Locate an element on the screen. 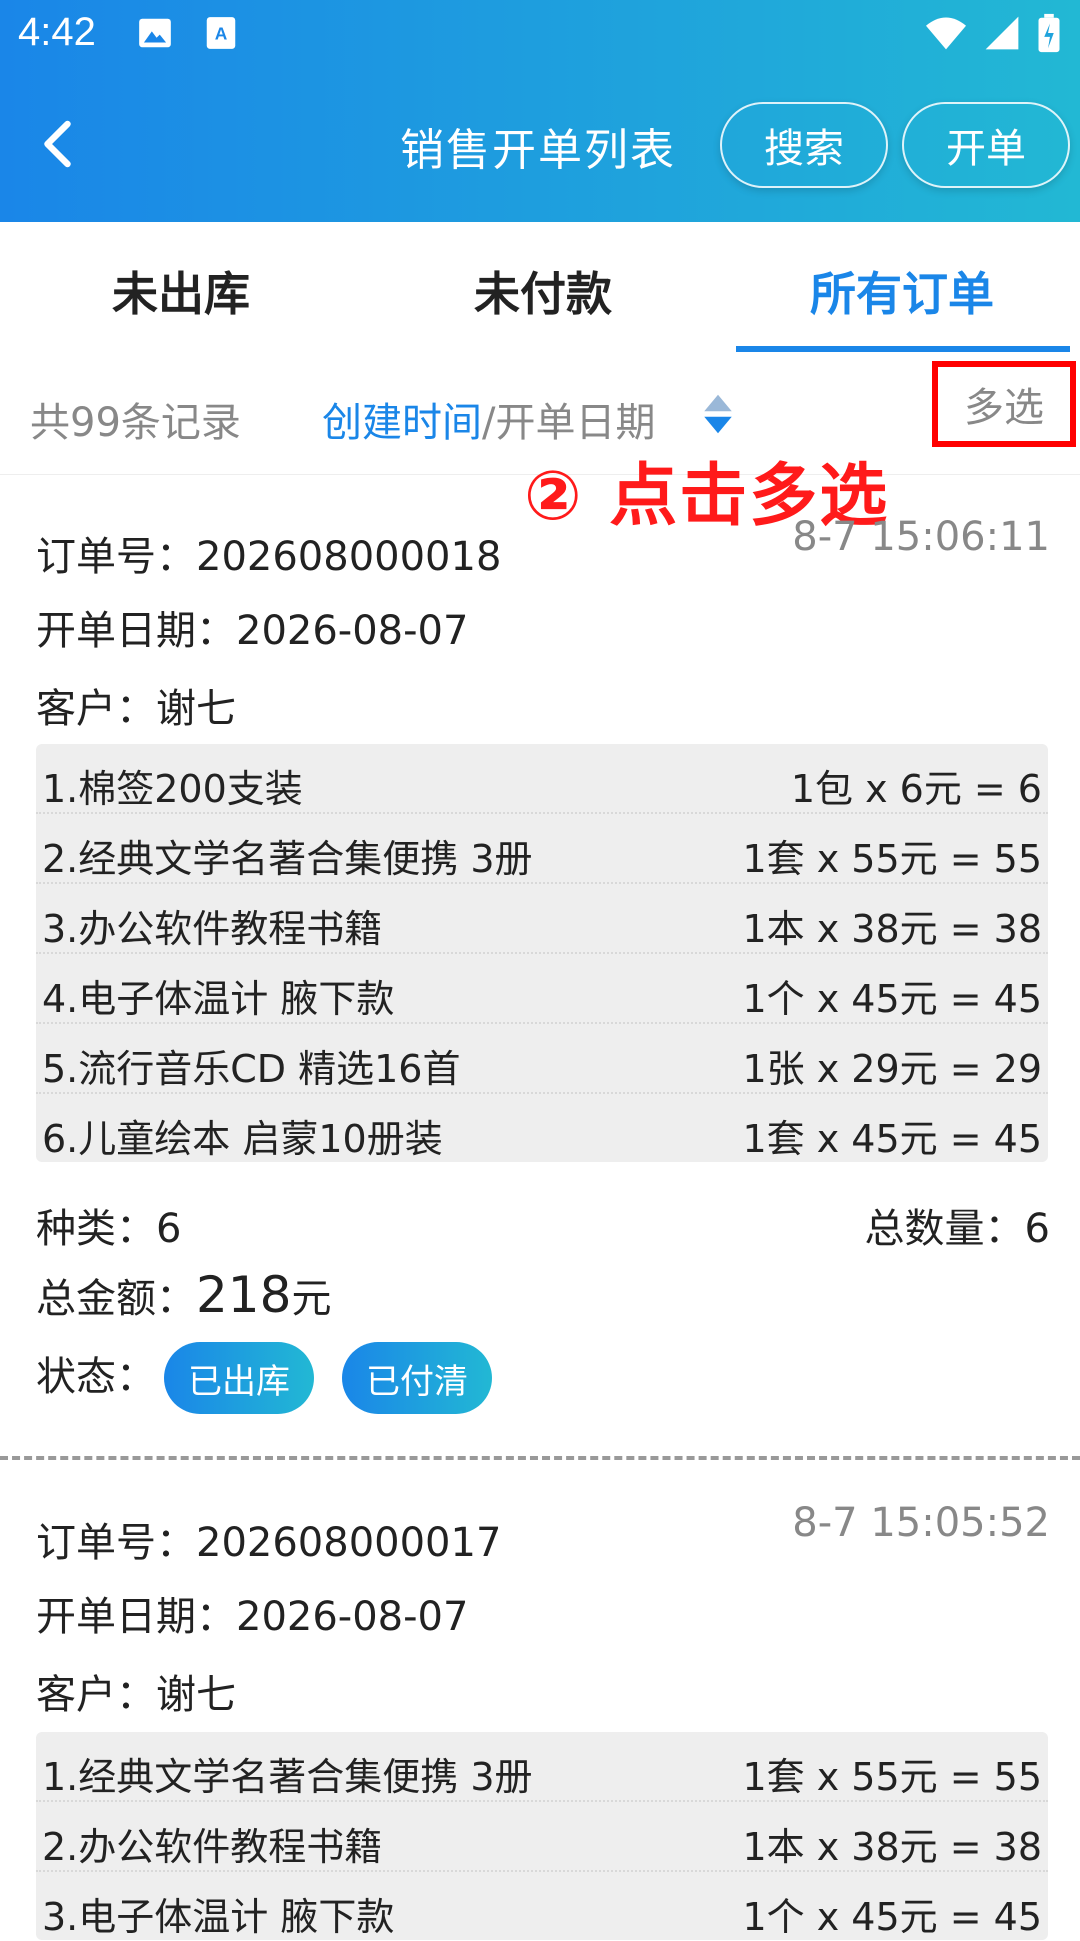 The width and height of the screenshot is (1080, 1941). amount-unit: 元 is located at coordinates (311, 1299).